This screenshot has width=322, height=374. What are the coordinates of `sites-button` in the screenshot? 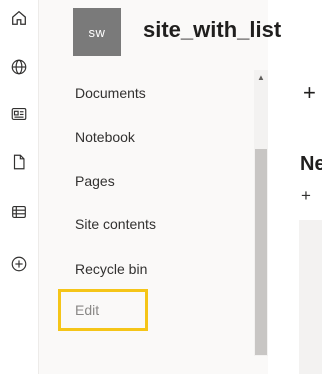 It's located at (19, 67).